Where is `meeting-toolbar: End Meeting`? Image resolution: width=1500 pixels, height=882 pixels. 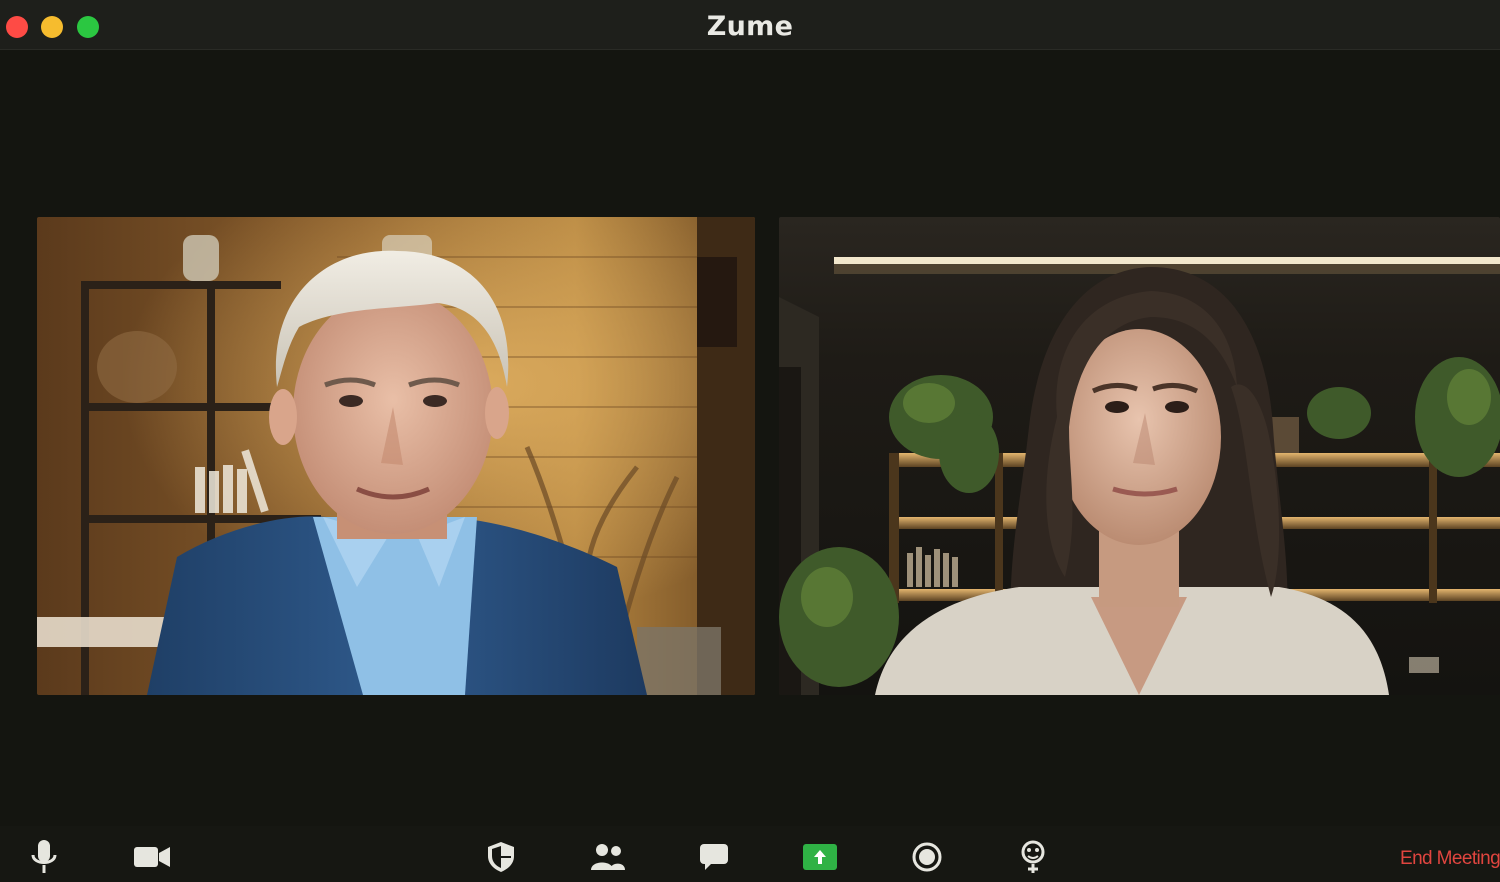 meeting-toolbar: End Meeting is located at coordinates (750, 854).